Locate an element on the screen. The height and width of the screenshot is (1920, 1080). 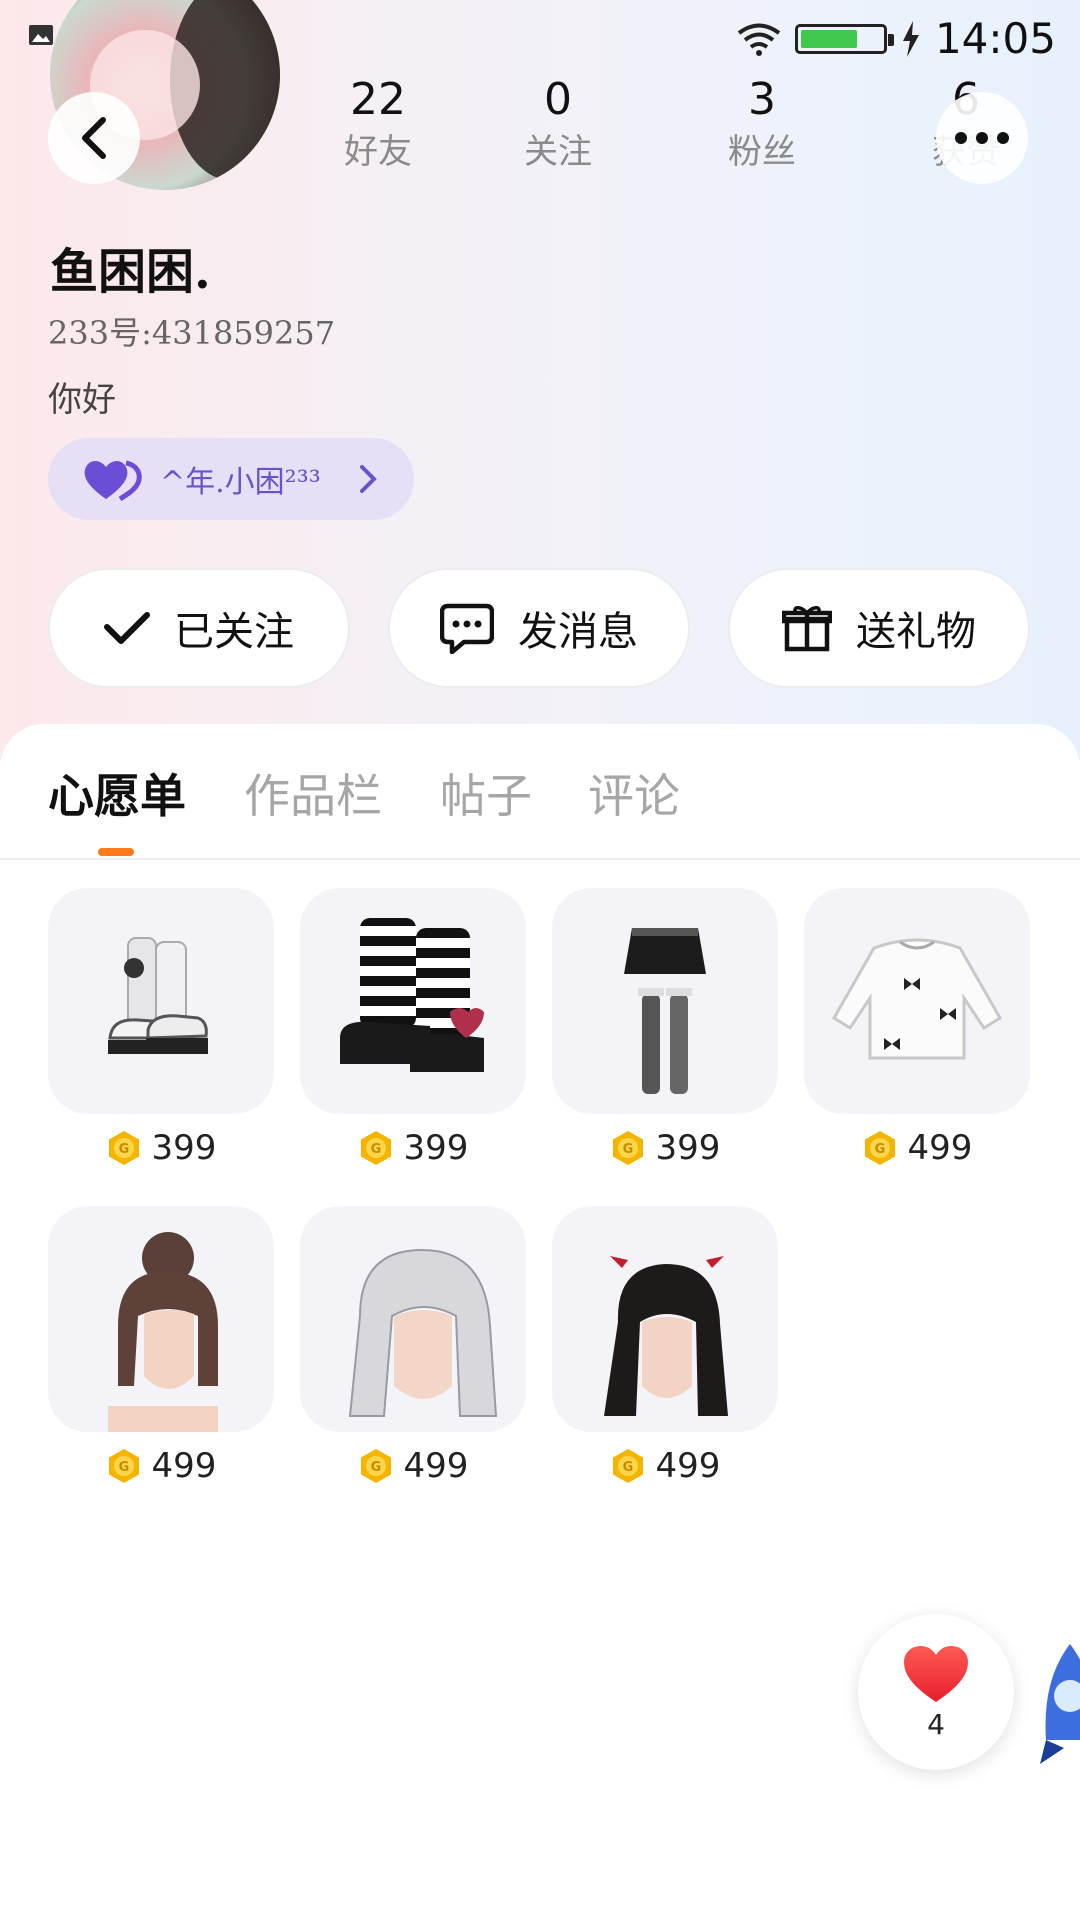
stat-label: 关注 is located at coordinates (558, 152).